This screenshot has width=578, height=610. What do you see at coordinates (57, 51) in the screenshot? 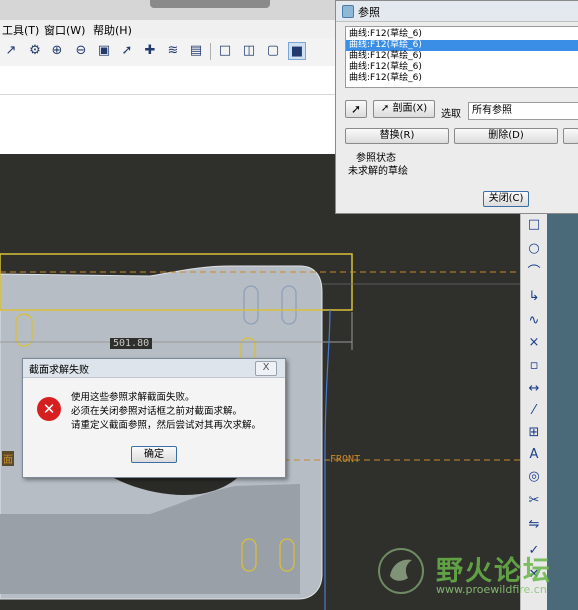
I see `zoom-in-icon: ⊕` at bounding box center [57, 51].